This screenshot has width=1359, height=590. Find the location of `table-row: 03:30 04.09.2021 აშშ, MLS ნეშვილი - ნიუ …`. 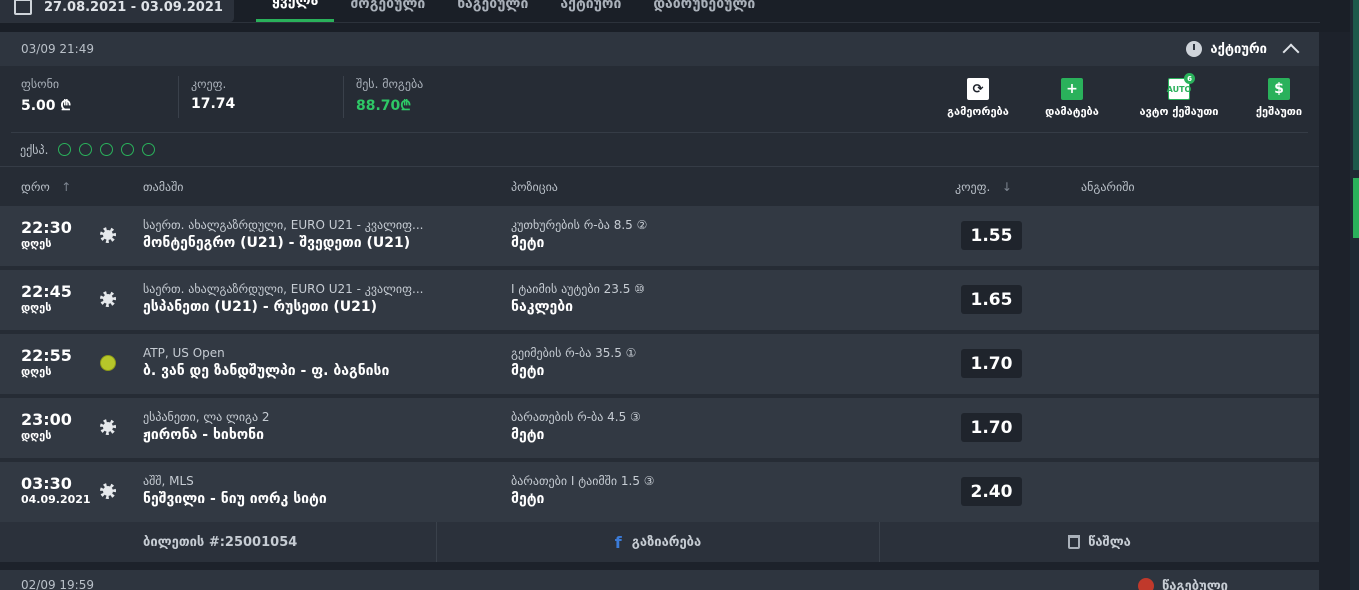

table-row: 03:30 04.09.2021 აშშ, MLS ნეშვილი - ნიუ … is located at coordinates (659, 492).